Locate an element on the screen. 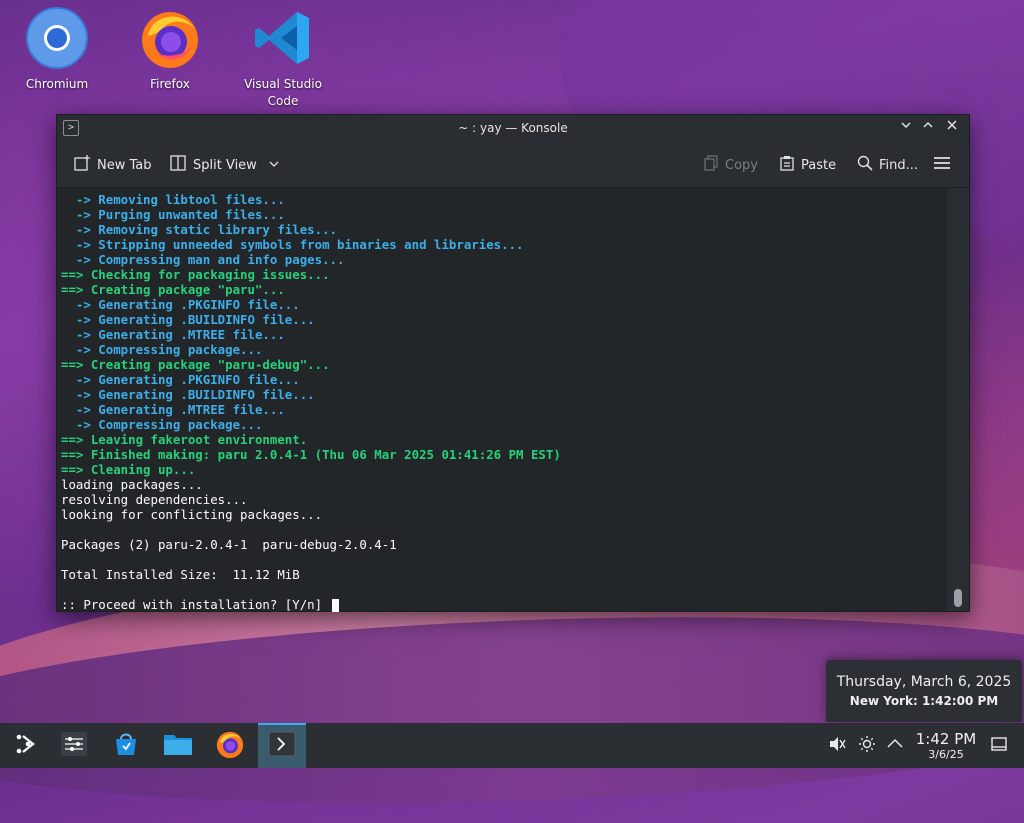 The width and height of the screenshot is (1024, 823). new-tab-button: New Tab is located at coordinates (112, 165).